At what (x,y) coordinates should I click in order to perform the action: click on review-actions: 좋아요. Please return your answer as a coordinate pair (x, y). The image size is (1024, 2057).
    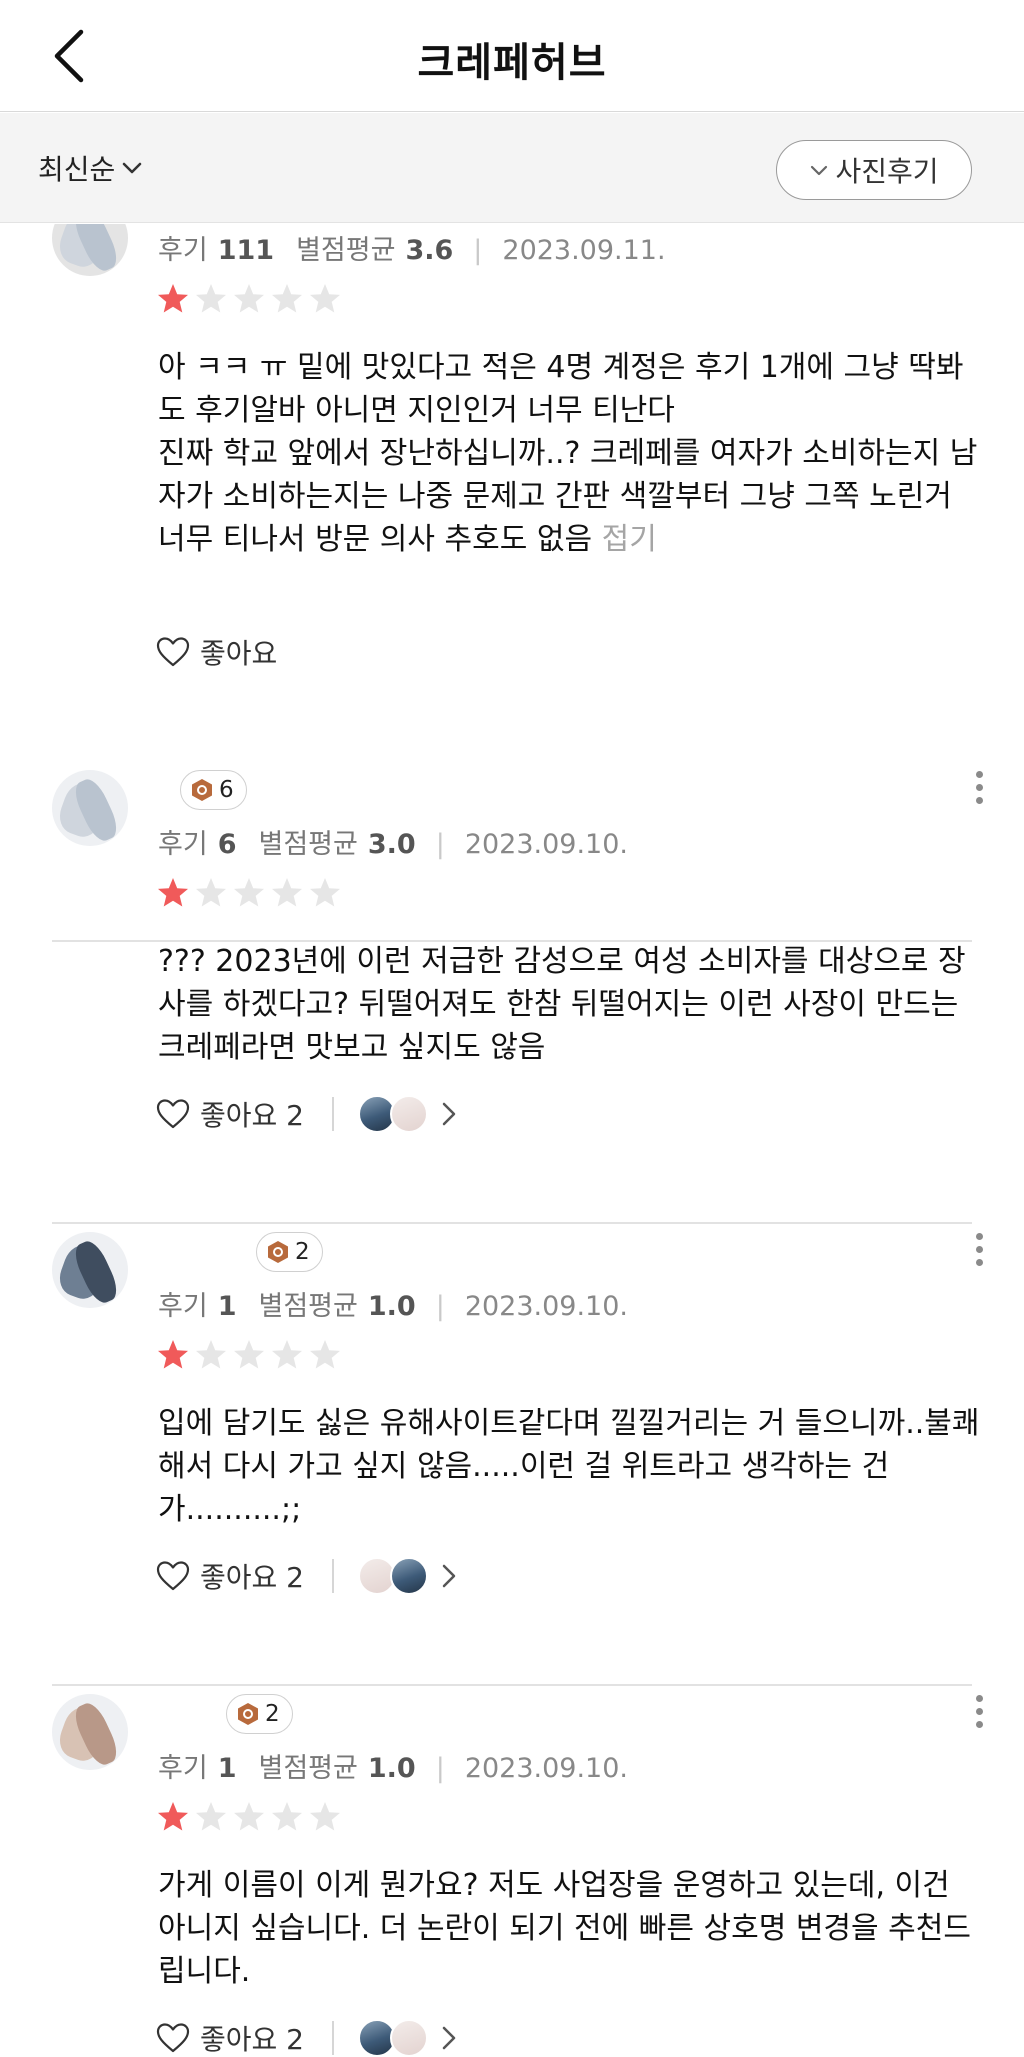
    Looking at the image, I should click on (216, 652).